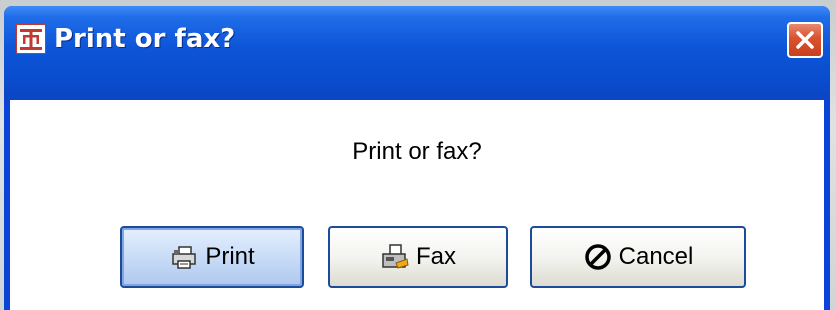 The width and height of the screenshot is (836, 310). I want to click on cancel-button: Cancel, so click(638, 257).